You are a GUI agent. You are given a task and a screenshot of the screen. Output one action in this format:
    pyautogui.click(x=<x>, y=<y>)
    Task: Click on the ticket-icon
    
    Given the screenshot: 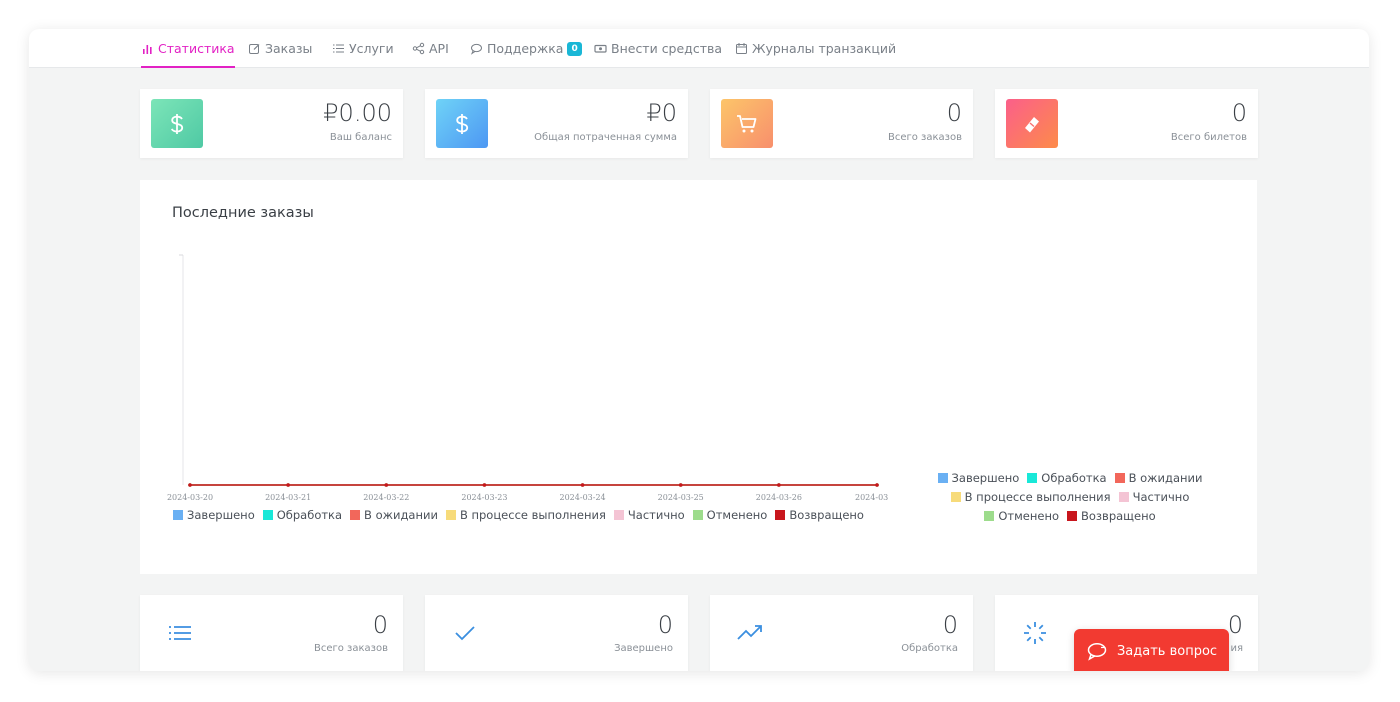 What is the action you would take?
    pyautogui.click(x=1032, y=123)
    